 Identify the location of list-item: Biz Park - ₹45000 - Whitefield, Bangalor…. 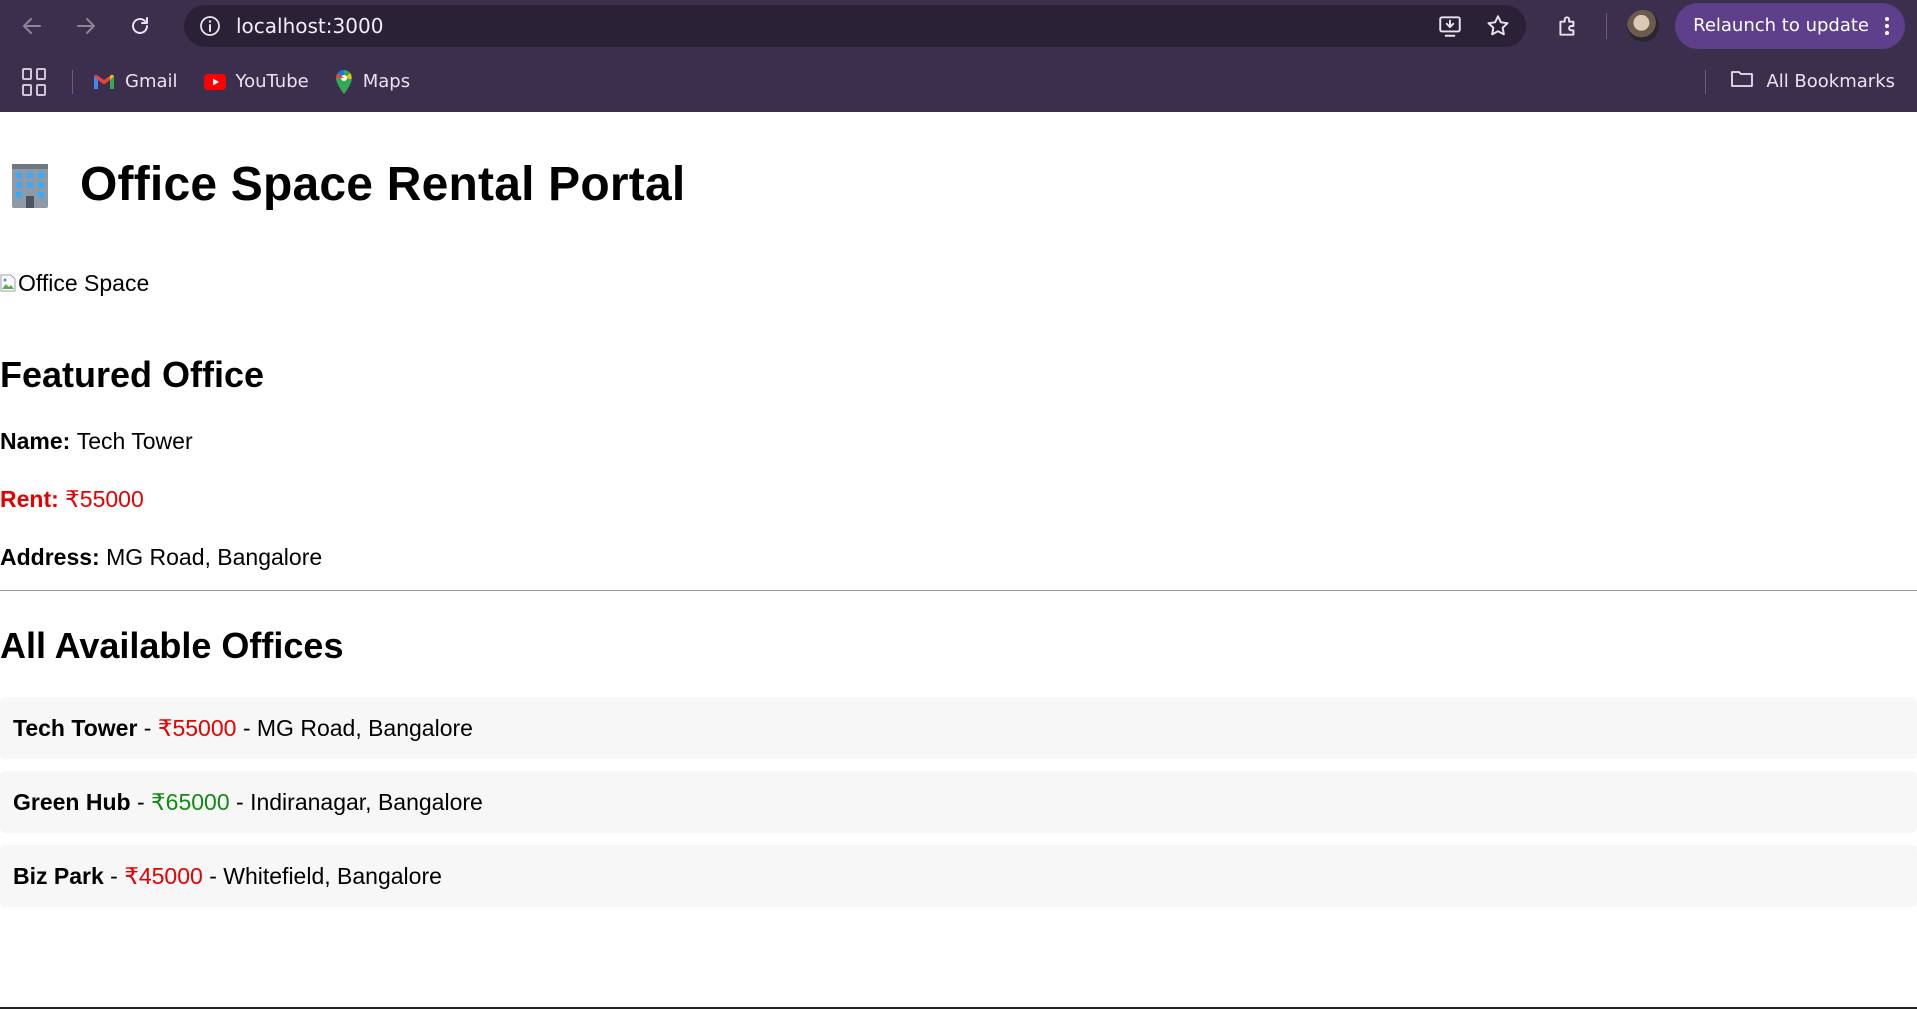
(958, 876).